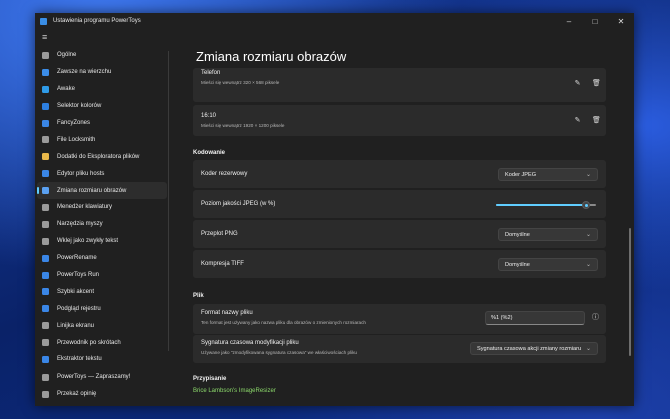 The width and height of the screenshot is (670, 419). I want to click on sidebar-item-welcome: PowerToys — Zapraszamy!, so click(102, 377).